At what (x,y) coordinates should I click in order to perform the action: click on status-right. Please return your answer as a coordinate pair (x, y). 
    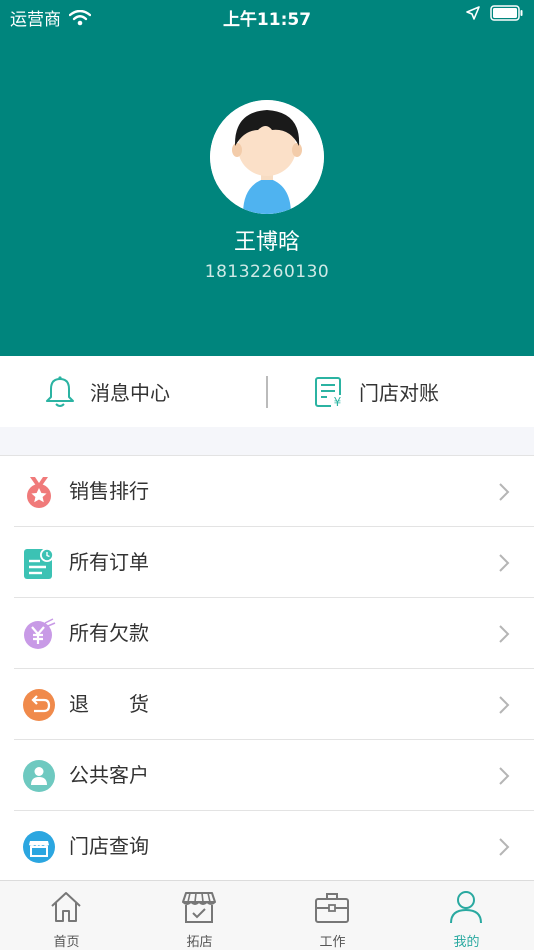
    Looking at the image, I should click on (495, 13).